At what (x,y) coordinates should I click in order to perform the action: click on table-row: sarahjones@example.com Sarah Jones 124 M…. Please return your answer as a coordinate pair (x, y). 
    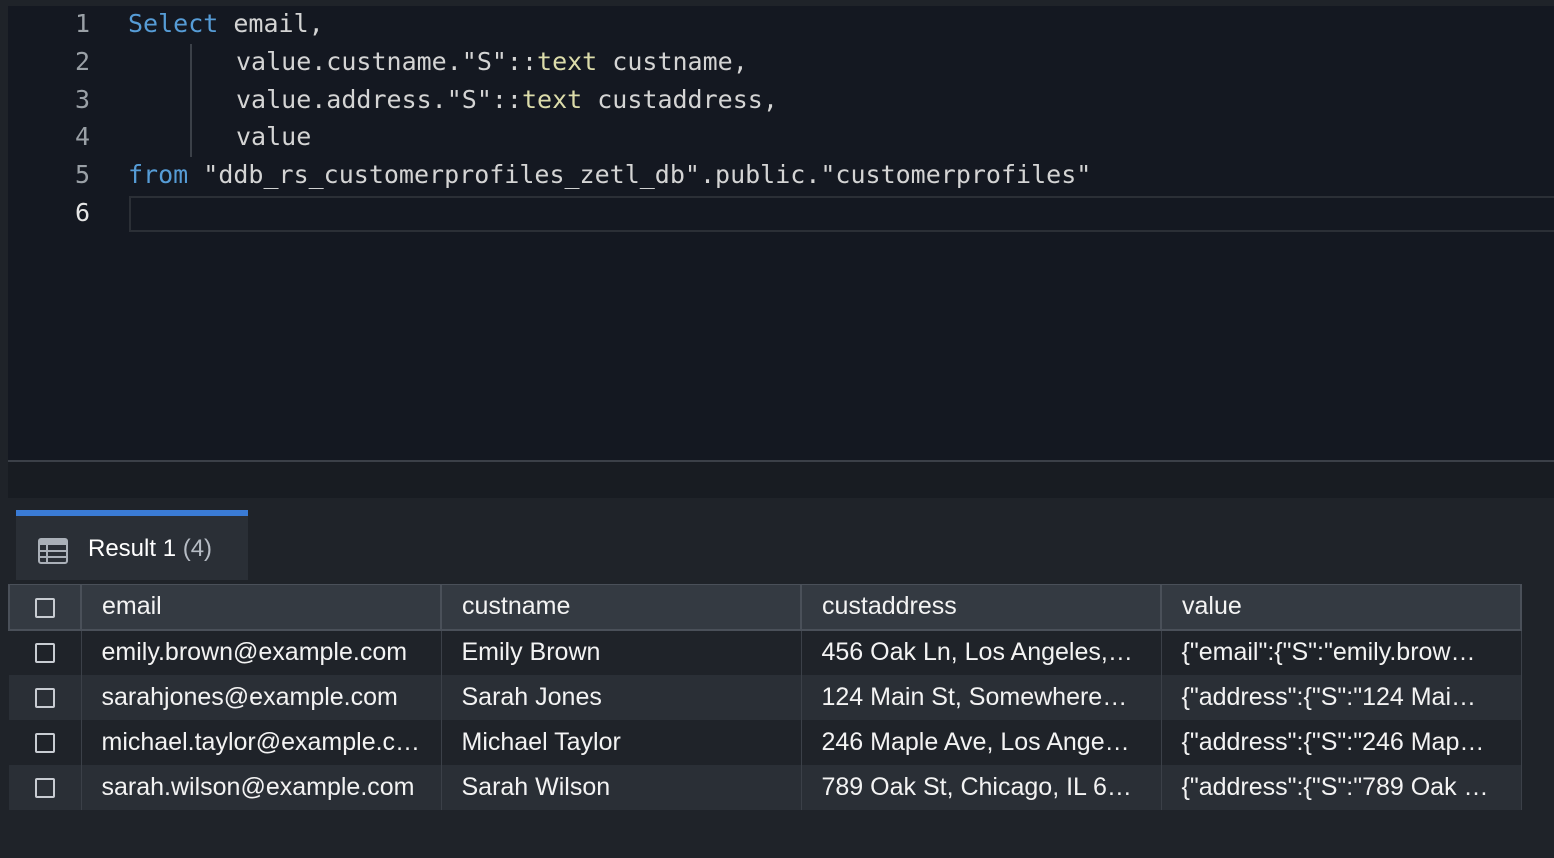
    Looking at the image, I should click on (765, 697).